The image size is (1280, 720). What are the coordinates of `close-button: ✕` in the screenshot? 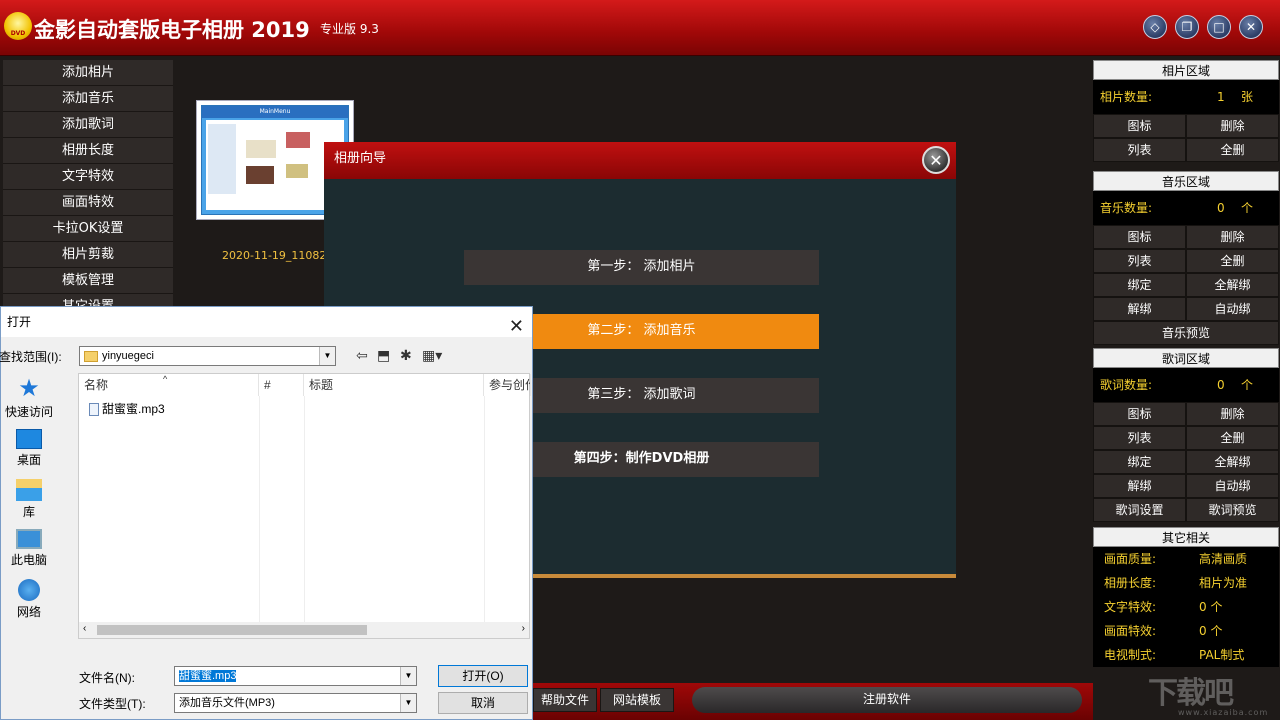 It's located at (1251, 27).